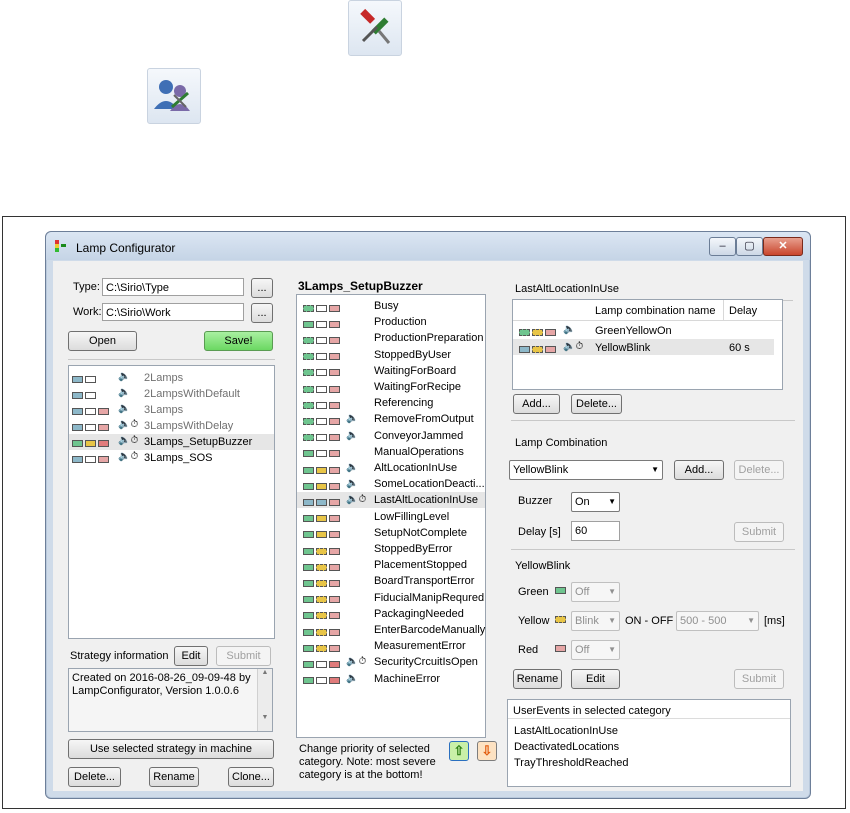 This screenshot has height=813, width=850. Describe the element at coordinates (171, 442) in the screenshot. I see `strategy-item-selected: 🔈⏱ 3Lamps_SetupBuzzer` at that location.